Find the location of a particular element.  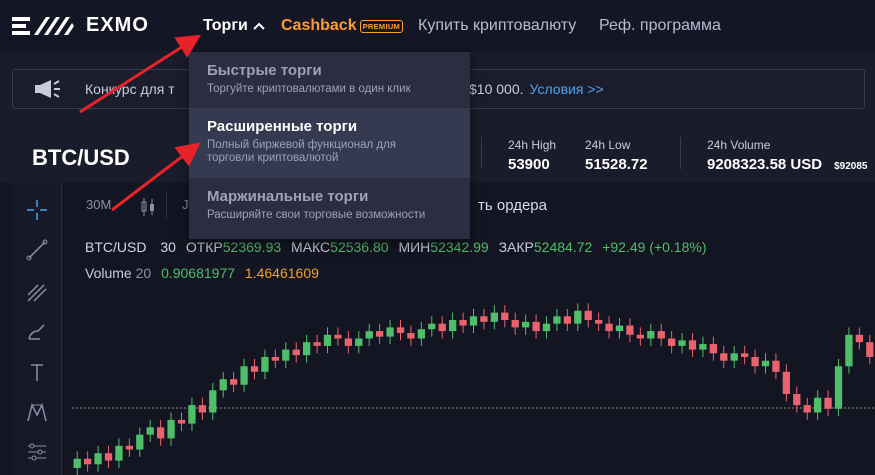

stat-volume-usd: $92085 is located at coordinates (851, 166).